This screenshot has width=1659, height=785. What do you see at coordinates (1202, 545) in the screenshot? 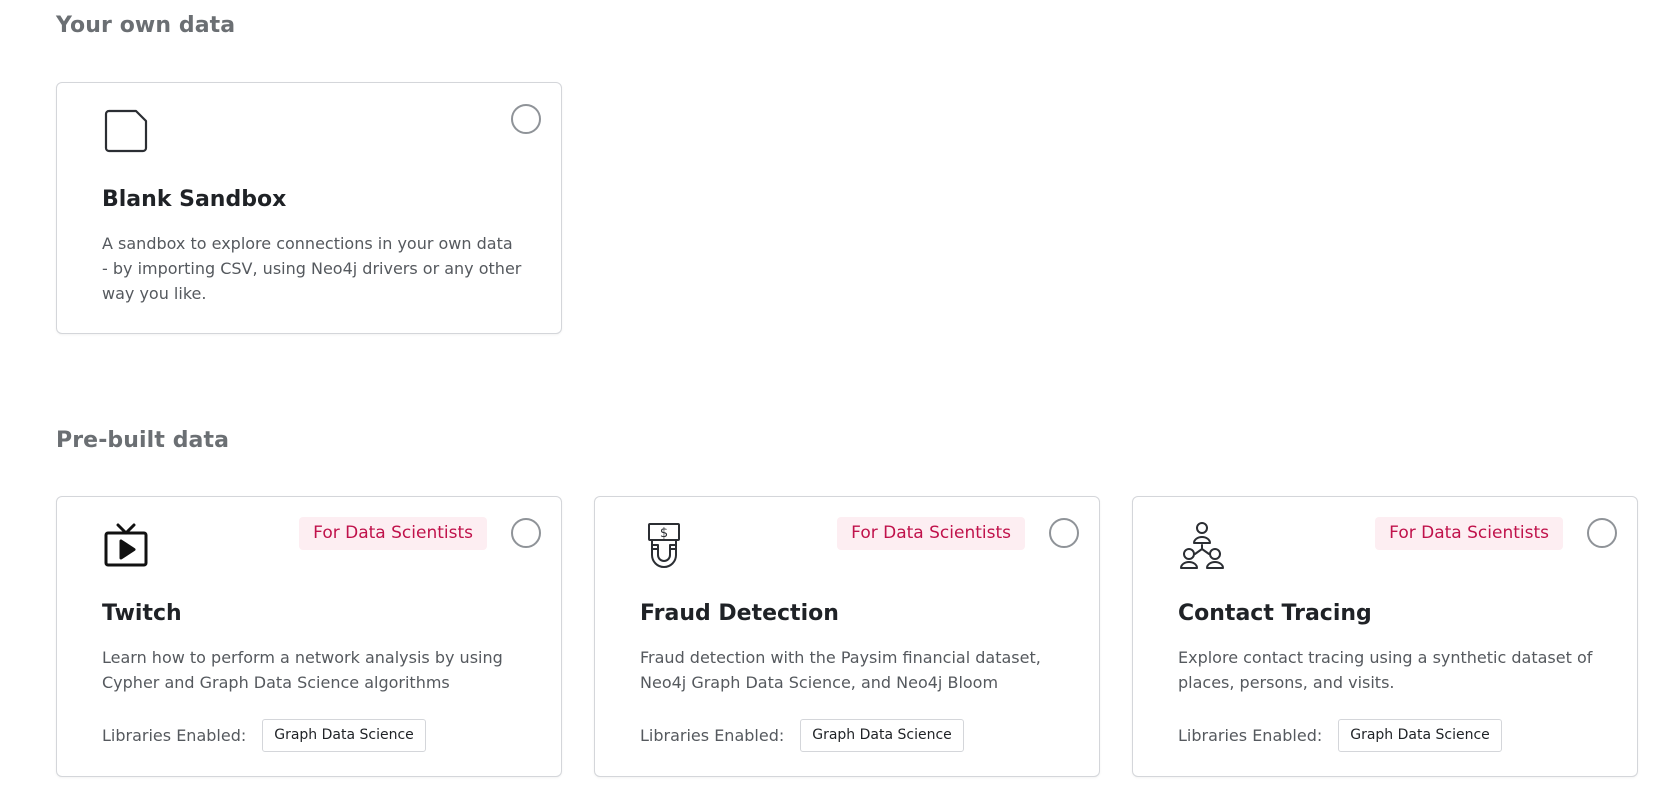
I see `people-network-icon` at bounding box center [1202, 545].